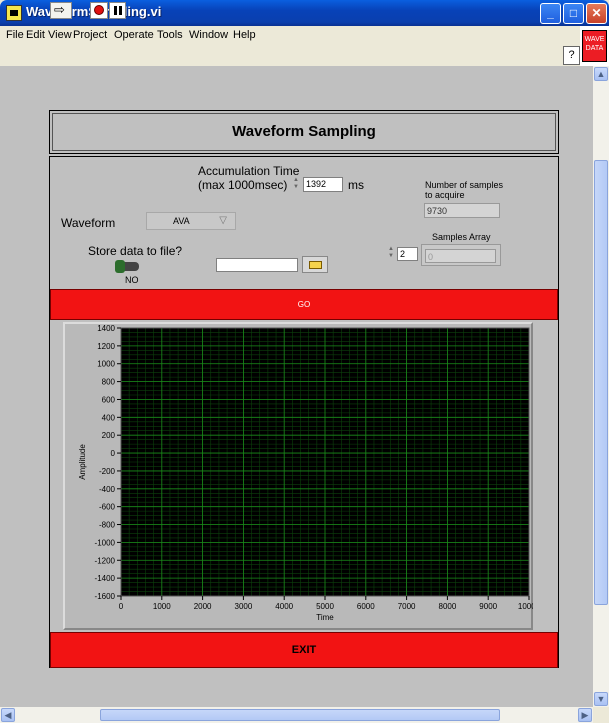 Image resolution: width=609 pixels, height=723 pixels. Describe the element at coordinates (244, 35) in the screenshot. I see `menu-help: Help` at that location.